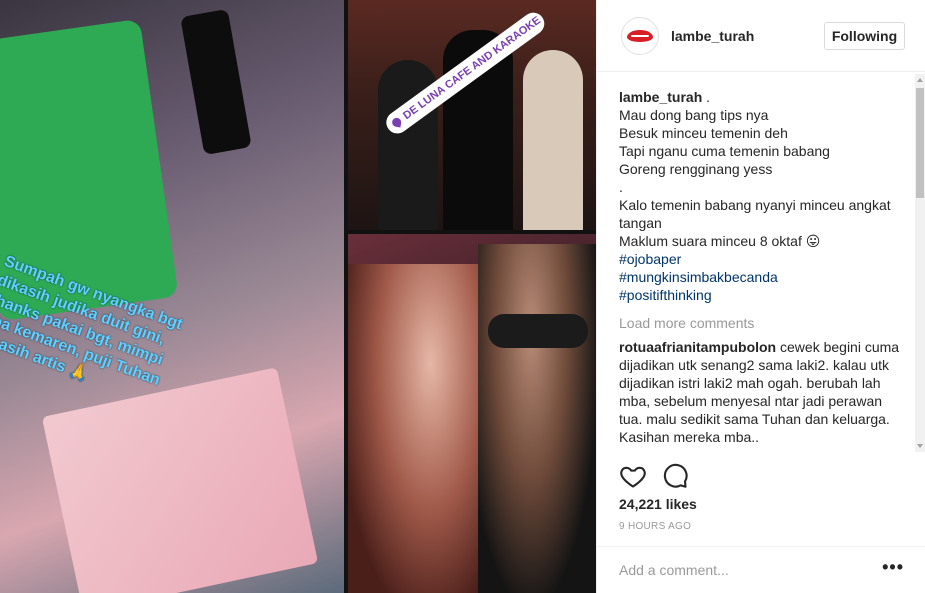 The image size is (925, 593). I want to click on scroll-down-arrow-icon, so click(920, 446).